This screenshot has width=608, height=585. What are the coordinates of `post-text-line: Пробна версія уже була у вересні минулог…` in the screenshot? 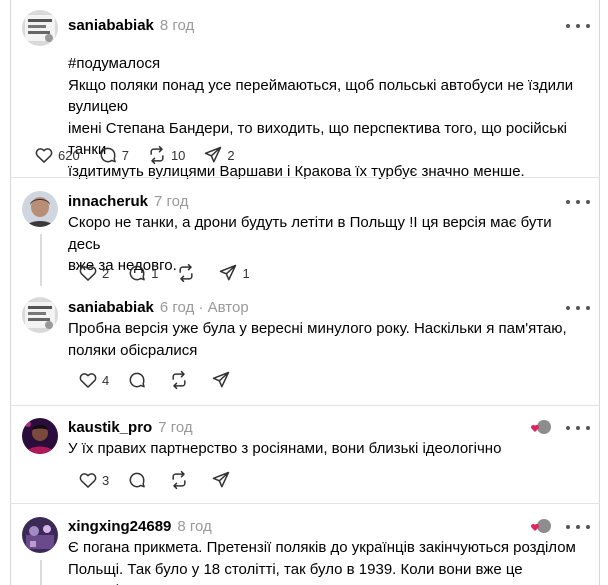 It's located at (317, 328).